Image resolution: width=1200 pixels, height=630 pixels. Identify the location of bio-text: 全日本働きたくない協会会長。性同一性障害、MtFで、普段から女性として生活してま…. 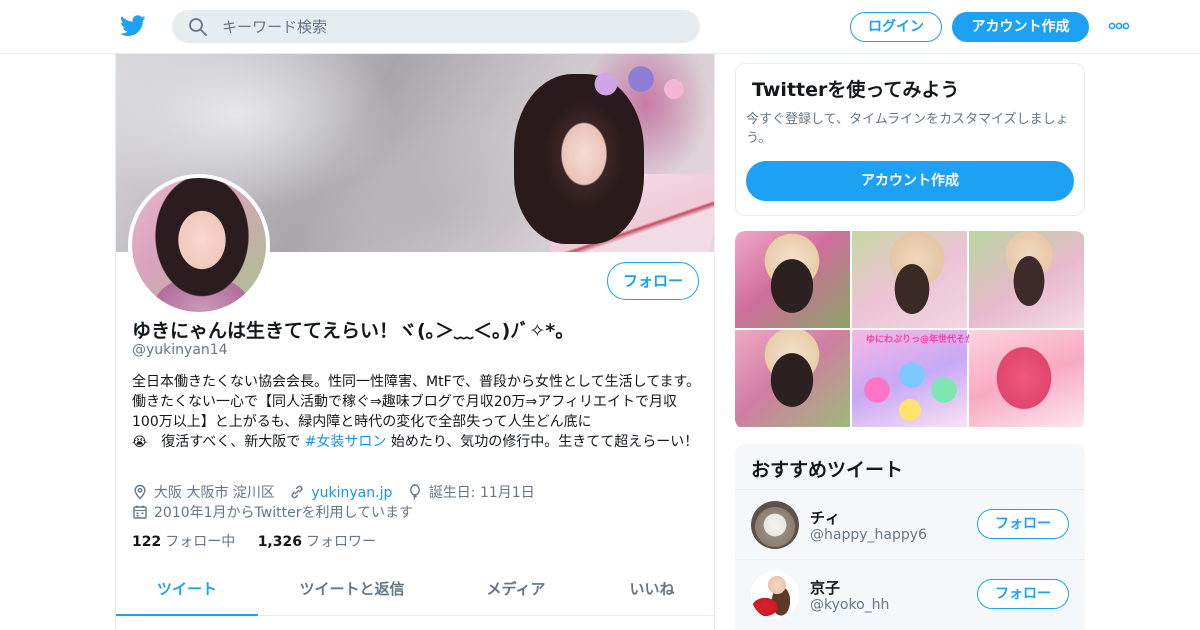
(416, 402).